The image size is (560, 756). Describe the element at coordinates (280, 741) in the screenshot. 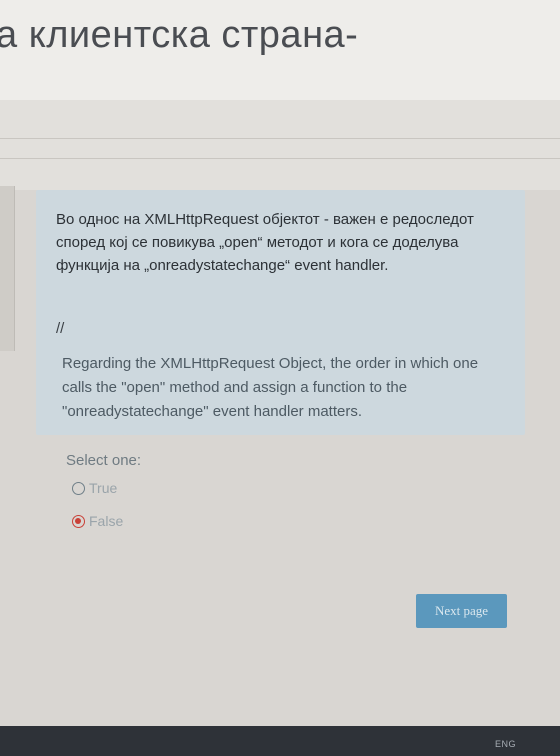

I see `taskbar: ENG` at that location.